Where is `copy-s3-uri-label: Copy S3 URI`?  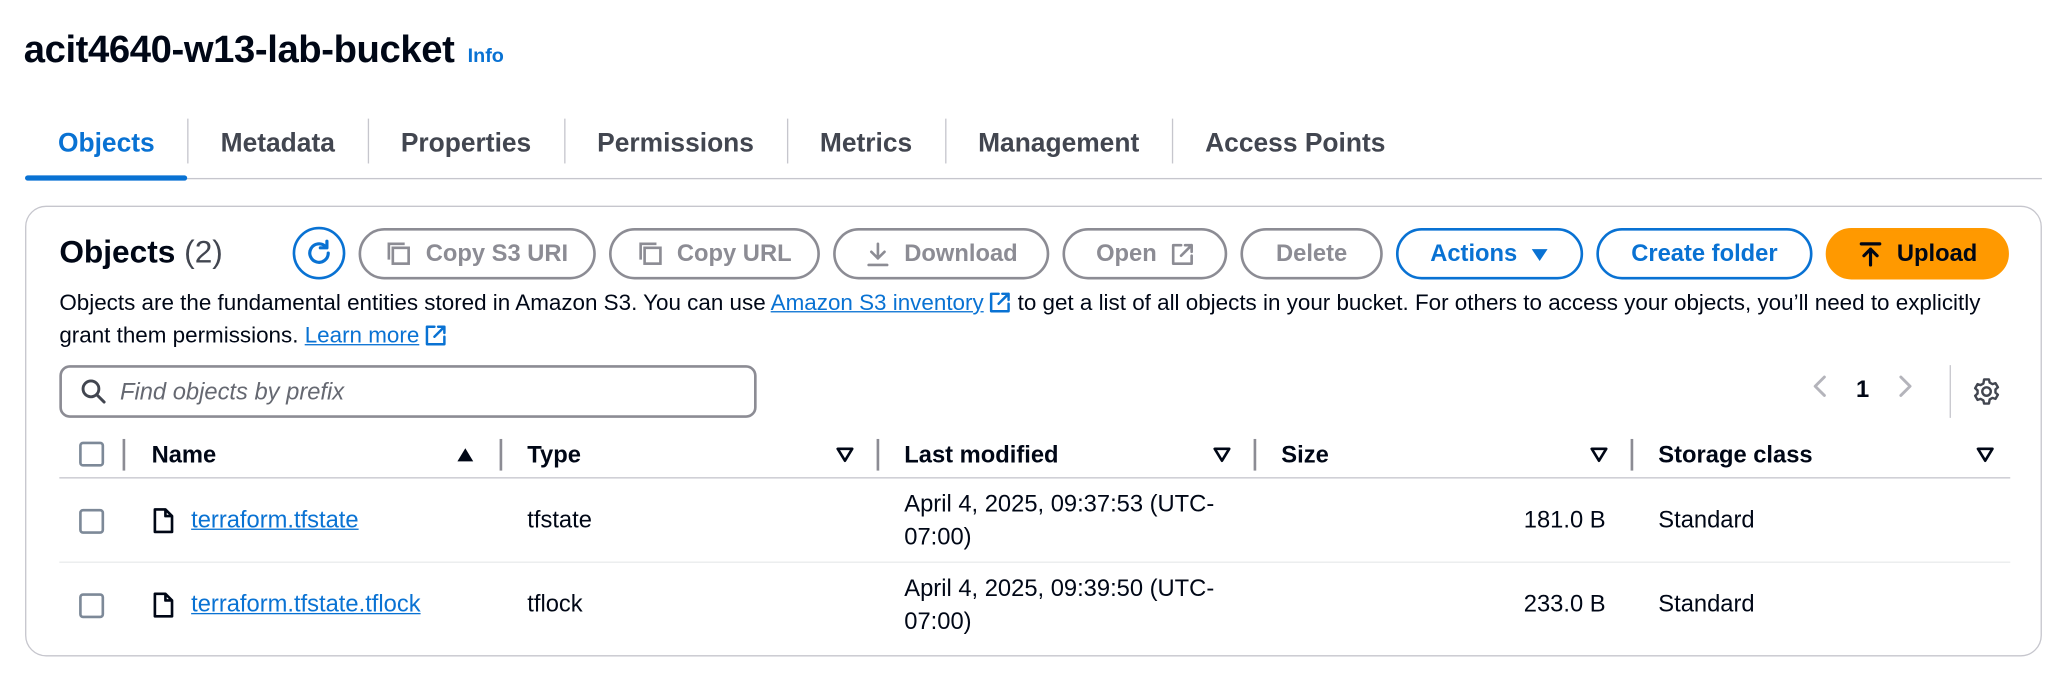
copy-s3-uri-label: Copy S3 URI is located at coordinates (497, 253).